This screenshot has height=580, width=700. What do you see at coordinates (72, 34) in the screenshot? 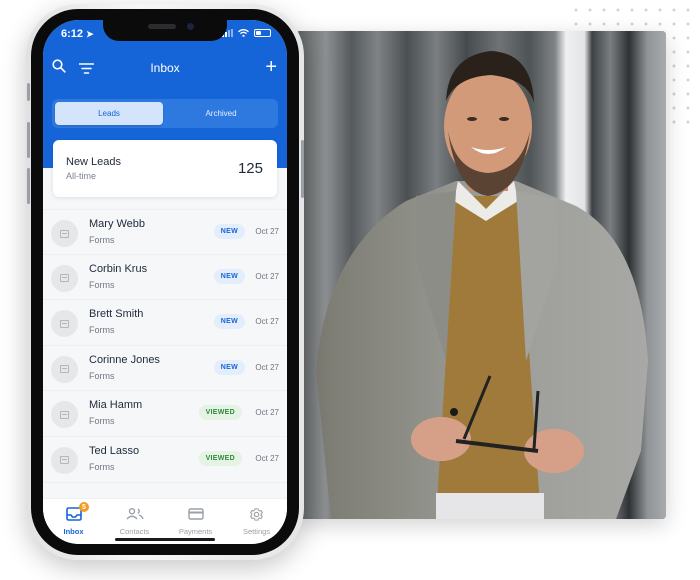
I see `status-time-text: 6:12` at bounding box center [72, 34].